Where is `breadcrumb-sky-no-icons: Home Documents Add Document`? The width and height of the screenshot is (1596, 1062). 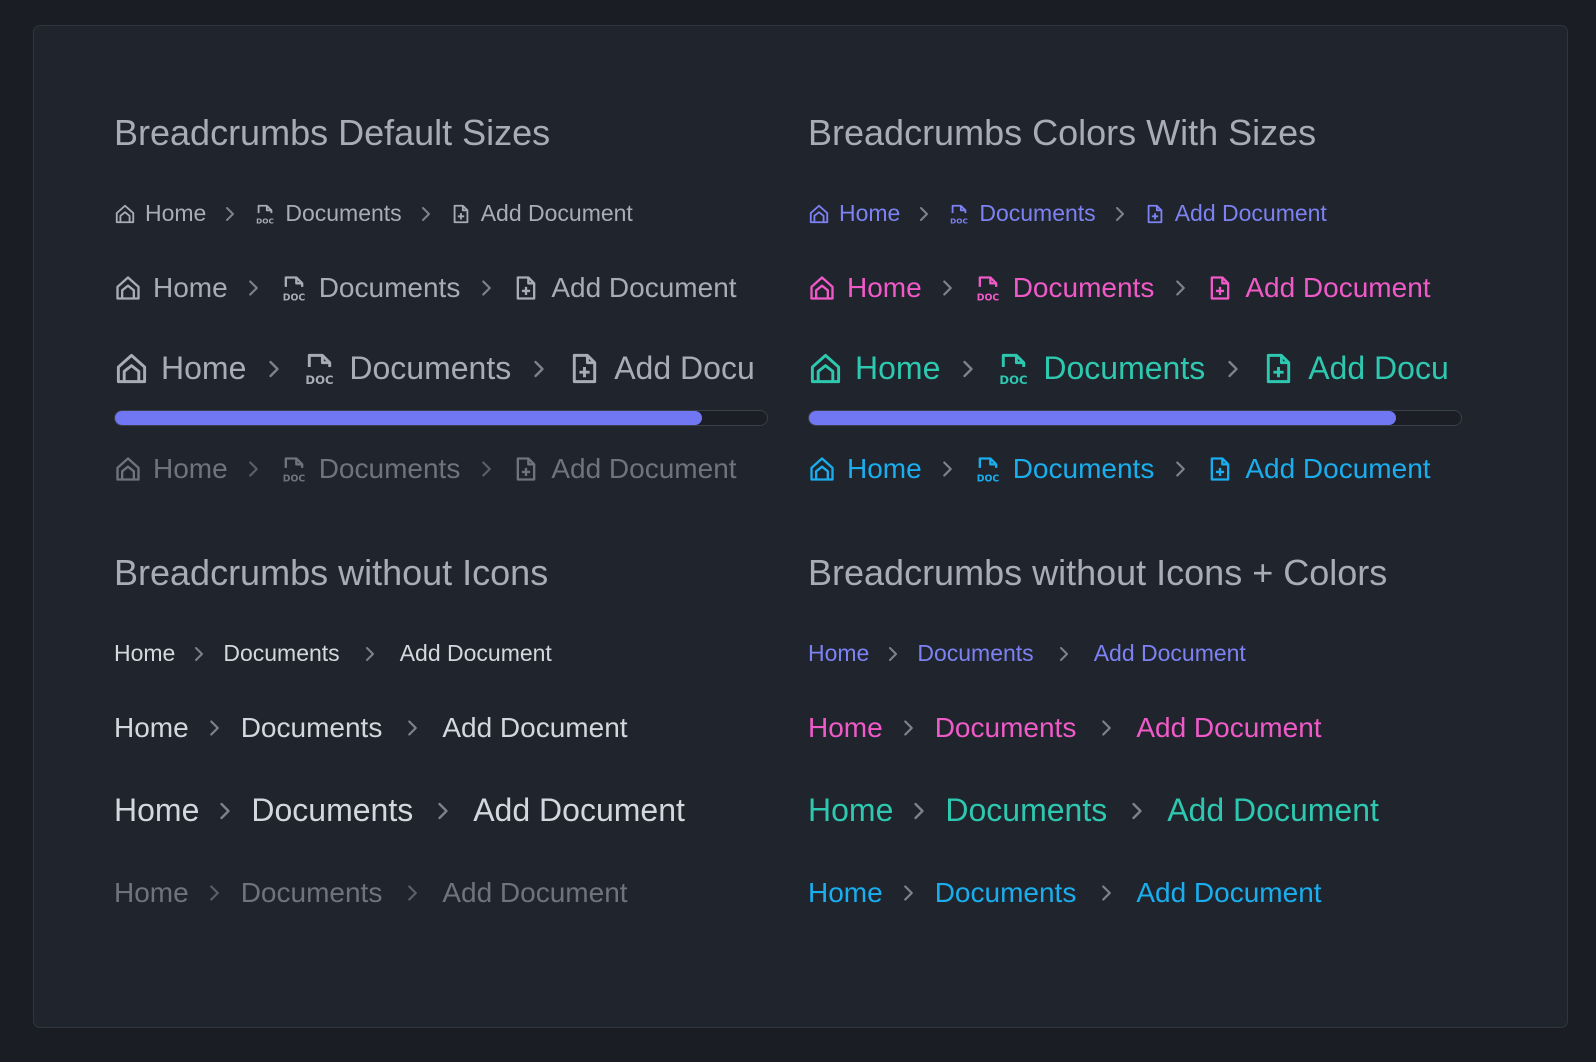
breadcrumb-sky-no-icons: Home Documents Add Document is located at coordinates (1065, 893).